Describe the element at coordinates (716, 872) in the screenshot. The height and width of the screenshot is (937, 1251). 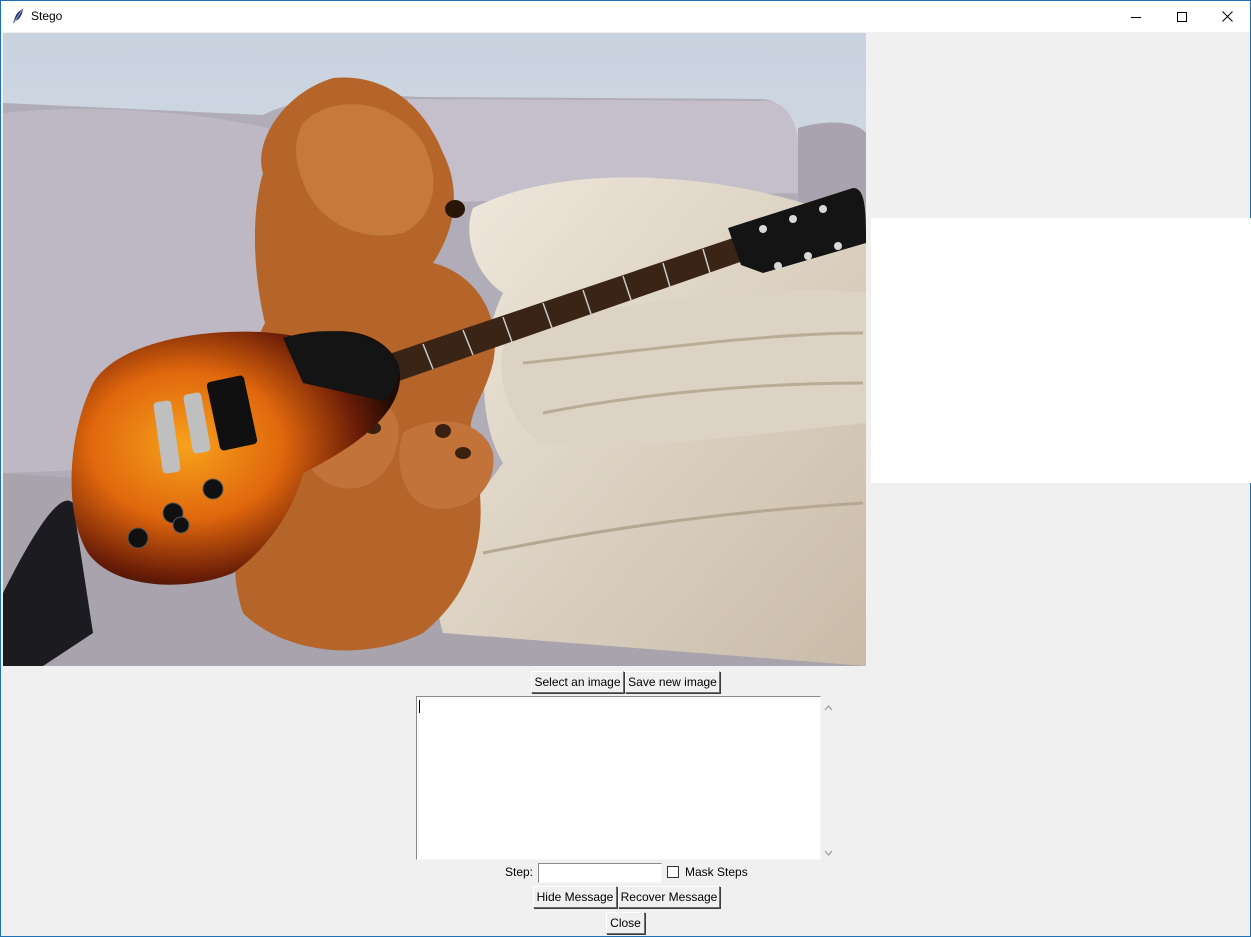
I see `mask-steps-label: Mask Steps` at that location.